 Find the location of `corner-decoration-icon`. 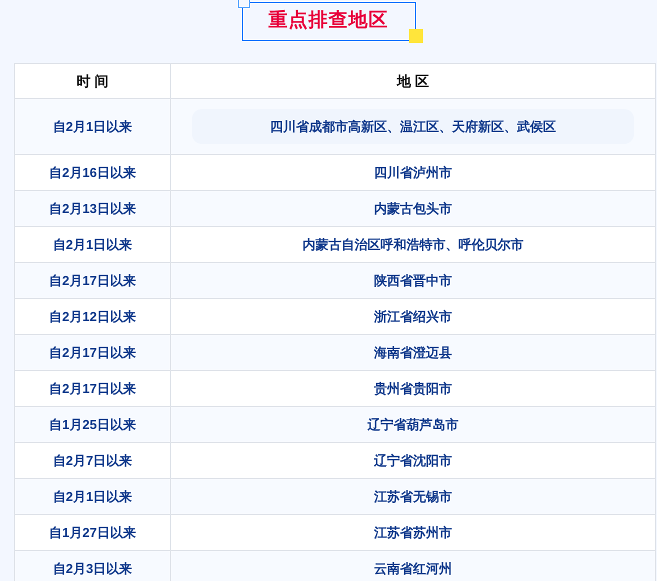

corner-decoration-icon is located at coordinates (244, 4).